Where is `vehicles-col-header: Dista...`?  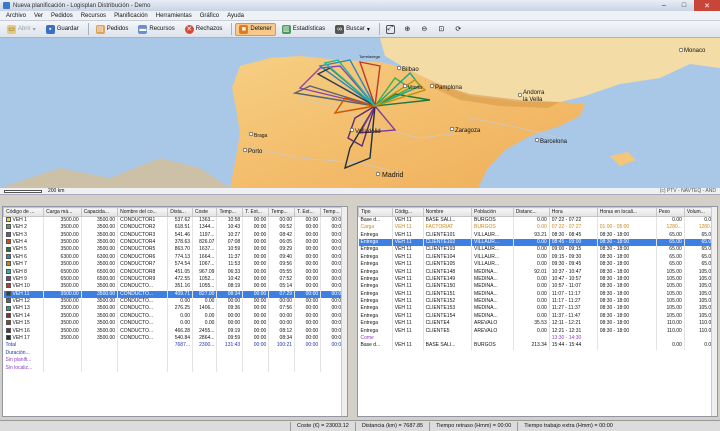
vehicles-col-header: Dista... is located at coordinates (180, 212).